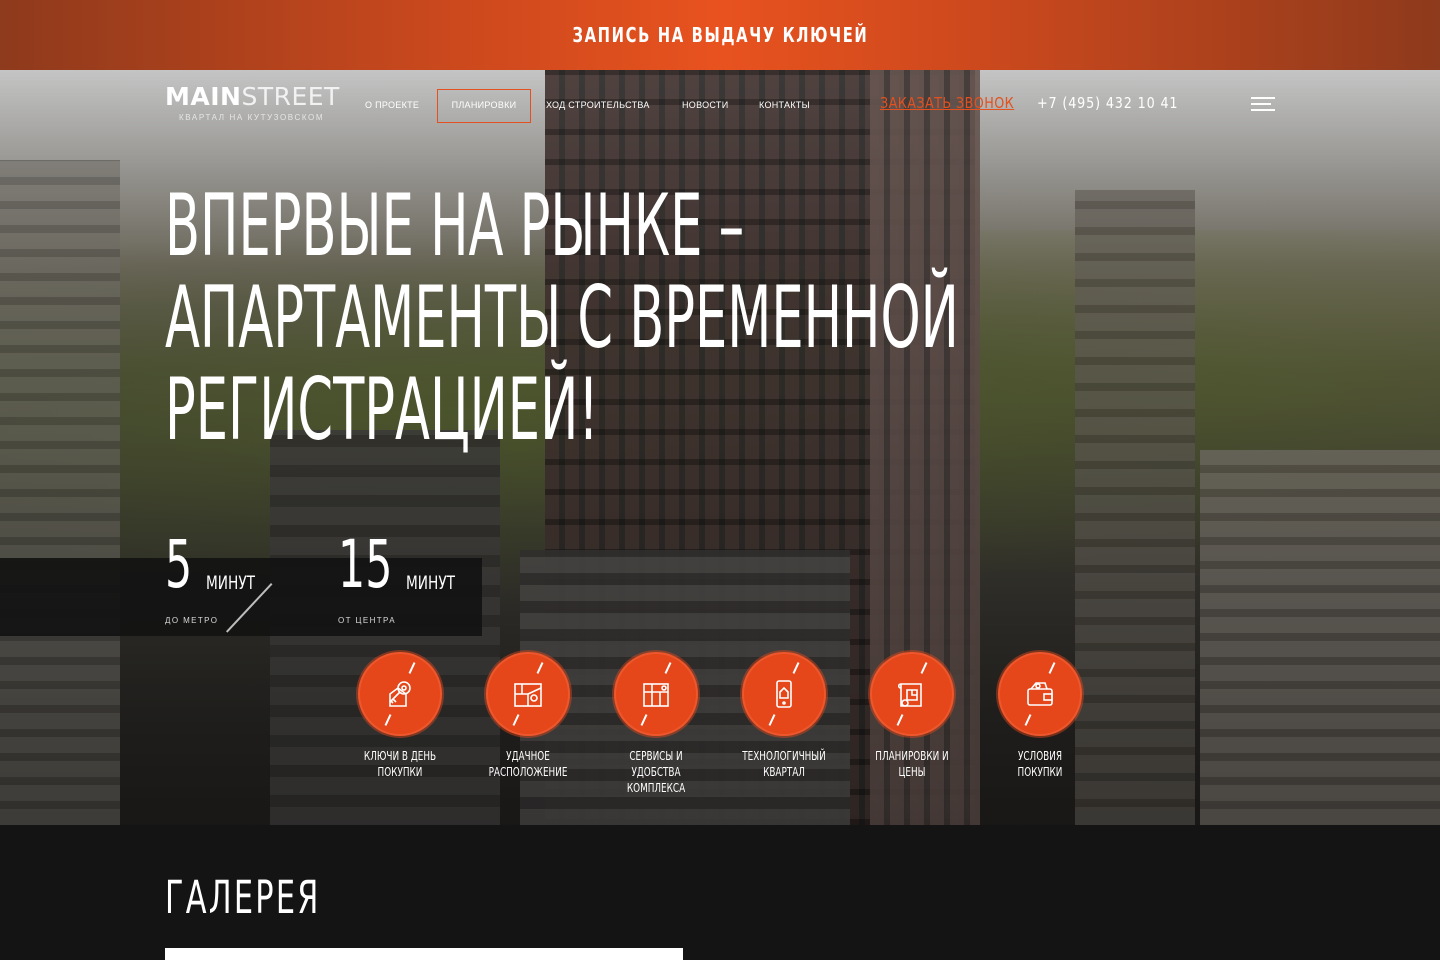 The width and height of the screenshot is (1440, 960). Describe the element at coordinates (203, 96) in the screenshot. I see `logo-main: MAIN` at that location.